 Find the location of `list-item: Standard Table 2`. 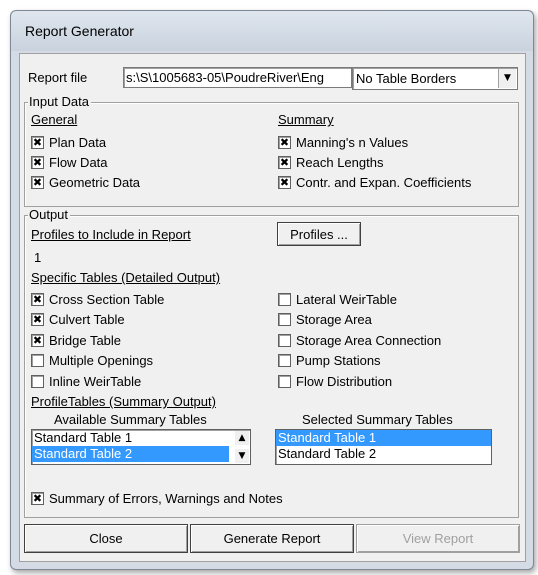

list-item: Standard Table 2 is located at coordinates (383, 454).